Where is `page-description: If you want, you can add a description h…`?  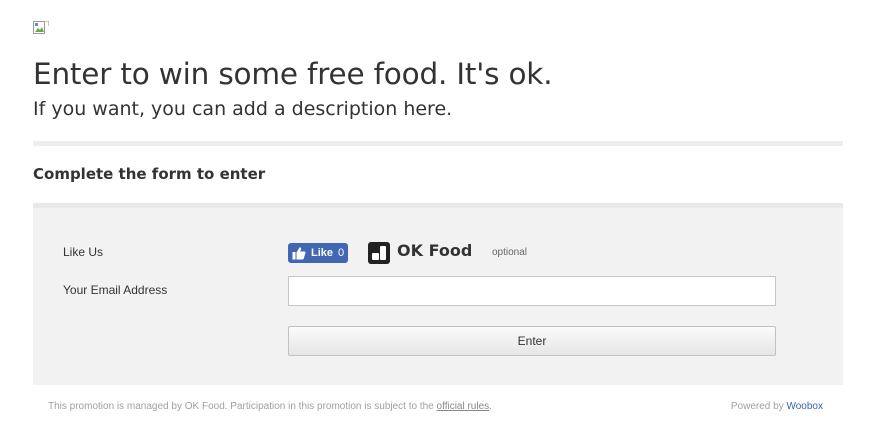 page-description: If you want, you can add a description h… is located at coordinates (243, 109).